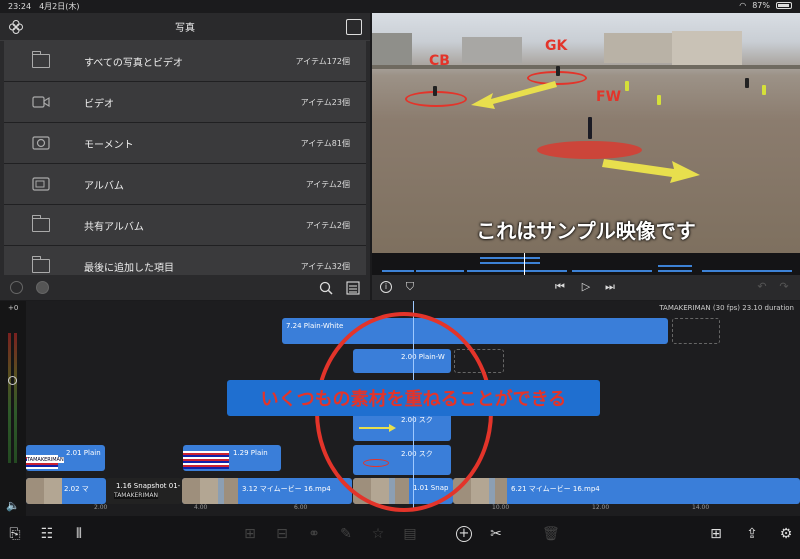 This screenshot has width=800, height=559. Describe the element at coordinates (413, 398) in the screenshot. I see `annotation-text: いくつもの素材を重ねることができる` at that location.